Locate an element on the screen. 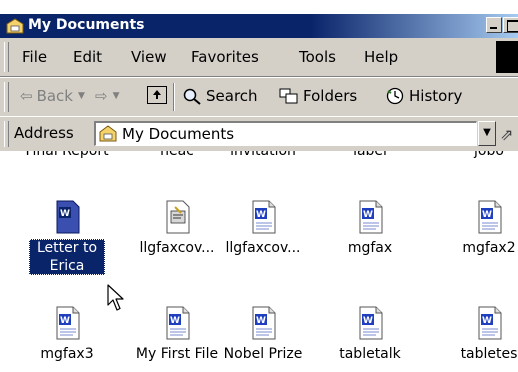 This screenshot has width=518, height=372. menu-edit: Edit is located at coordinates (87, 57).